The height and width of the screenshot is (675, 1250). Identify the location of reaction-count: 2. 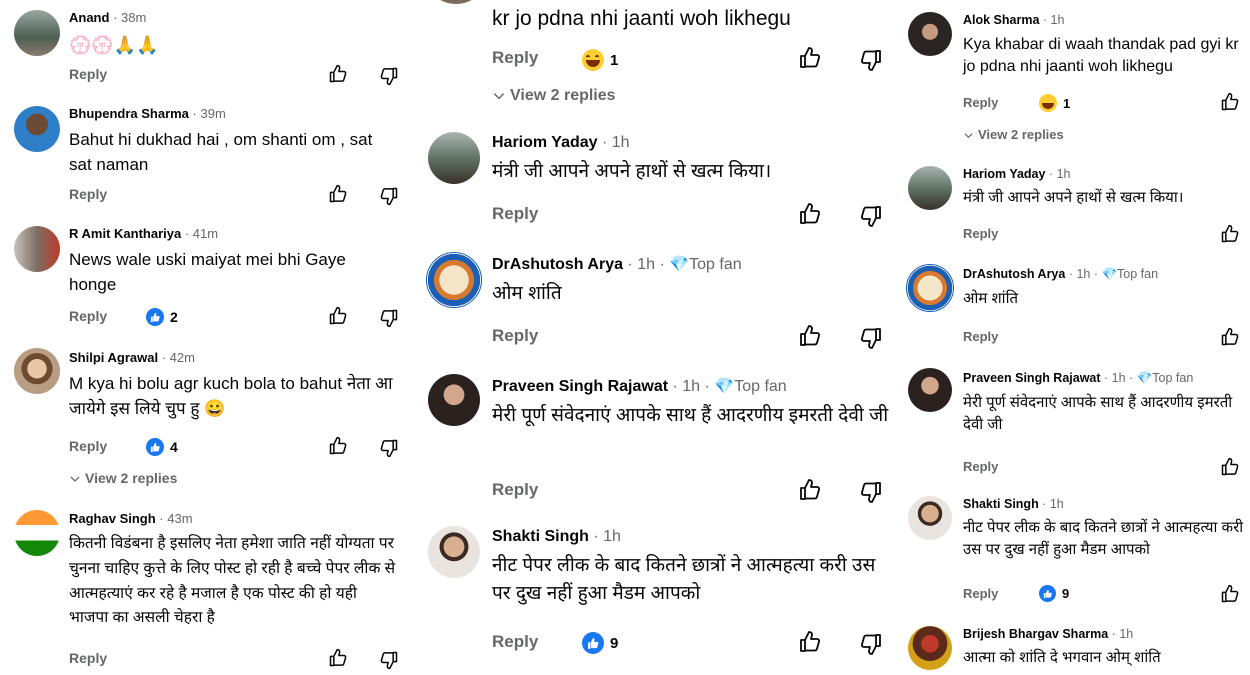
(162, 317).